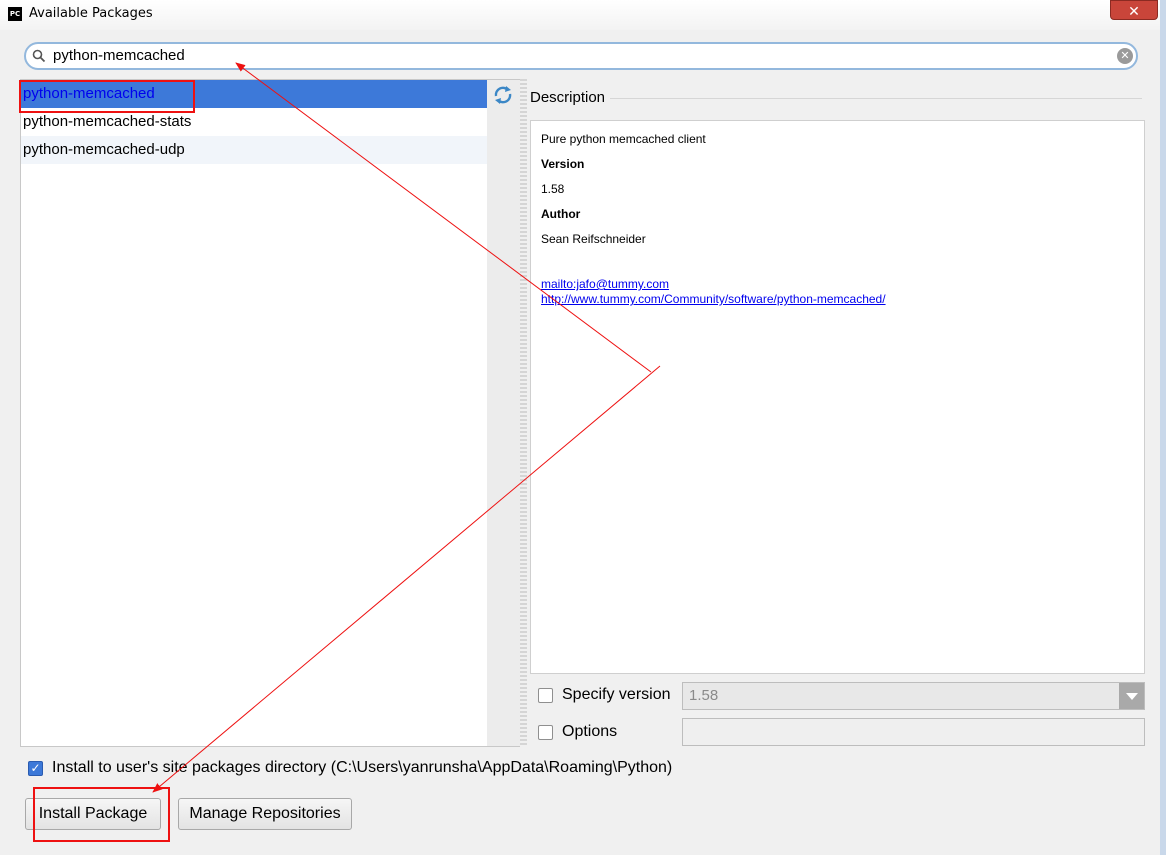 The height and width of the screenshot is (855, 1166). Describe the element at coordinates (913, 732) in the screenshot. I see `options-input` at that location.